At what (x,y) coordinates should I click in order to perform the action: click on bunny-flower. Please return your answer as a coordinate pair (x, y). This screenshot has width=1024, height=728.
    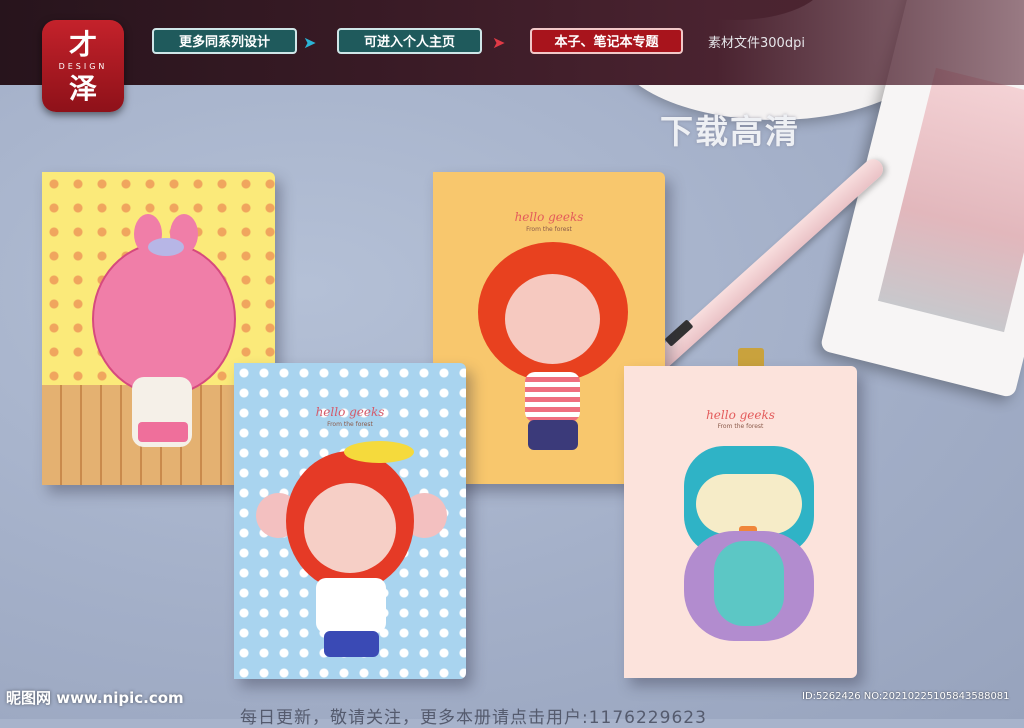
    Looking at the image, I should click on (166, 247).